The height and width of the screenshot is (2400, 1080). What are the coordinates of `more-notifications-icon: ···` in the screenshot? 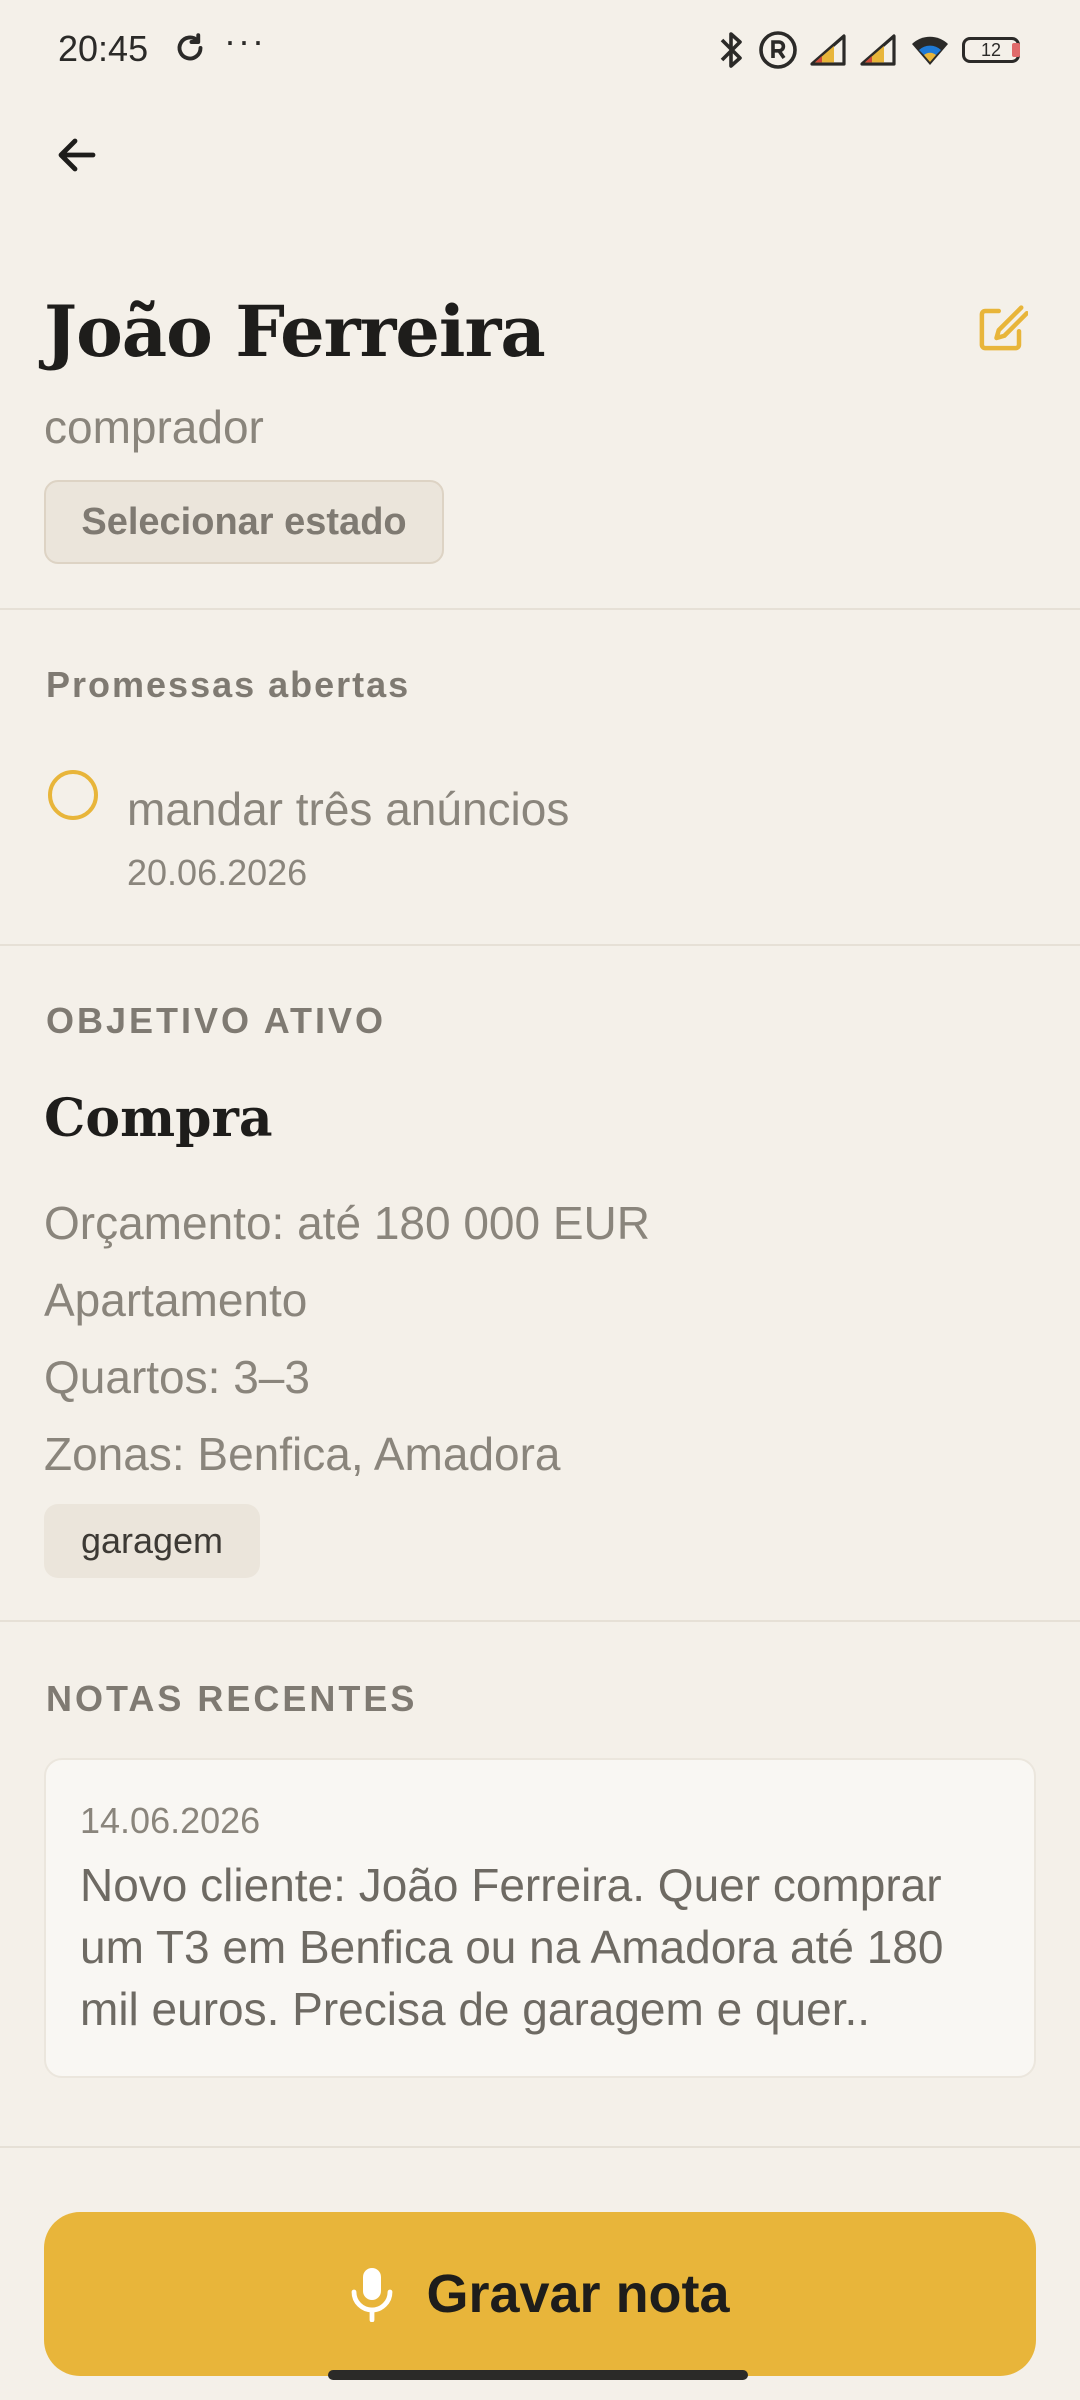 It's located at (245, 40).